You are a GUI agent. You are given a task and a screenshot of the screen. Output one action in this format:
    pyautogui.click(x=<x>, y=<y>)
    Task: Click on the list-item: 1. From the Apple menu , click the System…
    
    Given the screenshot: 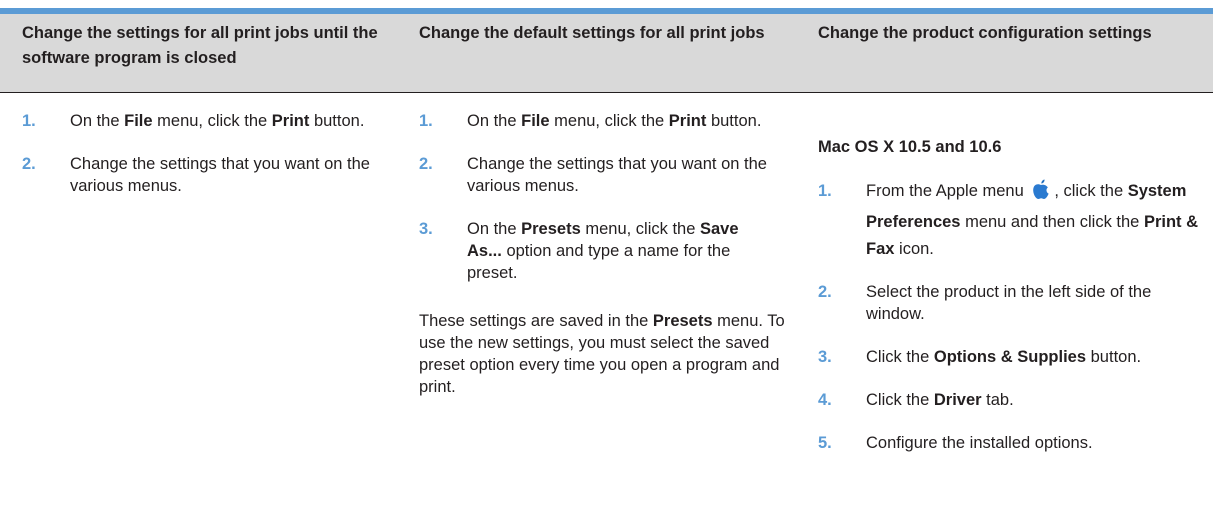 What is the action you would take?
    pyautogui.click(x=1009, y=220)
    